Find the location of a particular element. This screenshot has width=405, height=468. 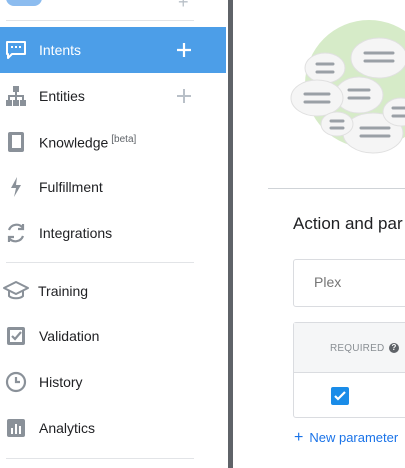

sidebar-item-analytics: Analytics is located at coordinates (113, 428).